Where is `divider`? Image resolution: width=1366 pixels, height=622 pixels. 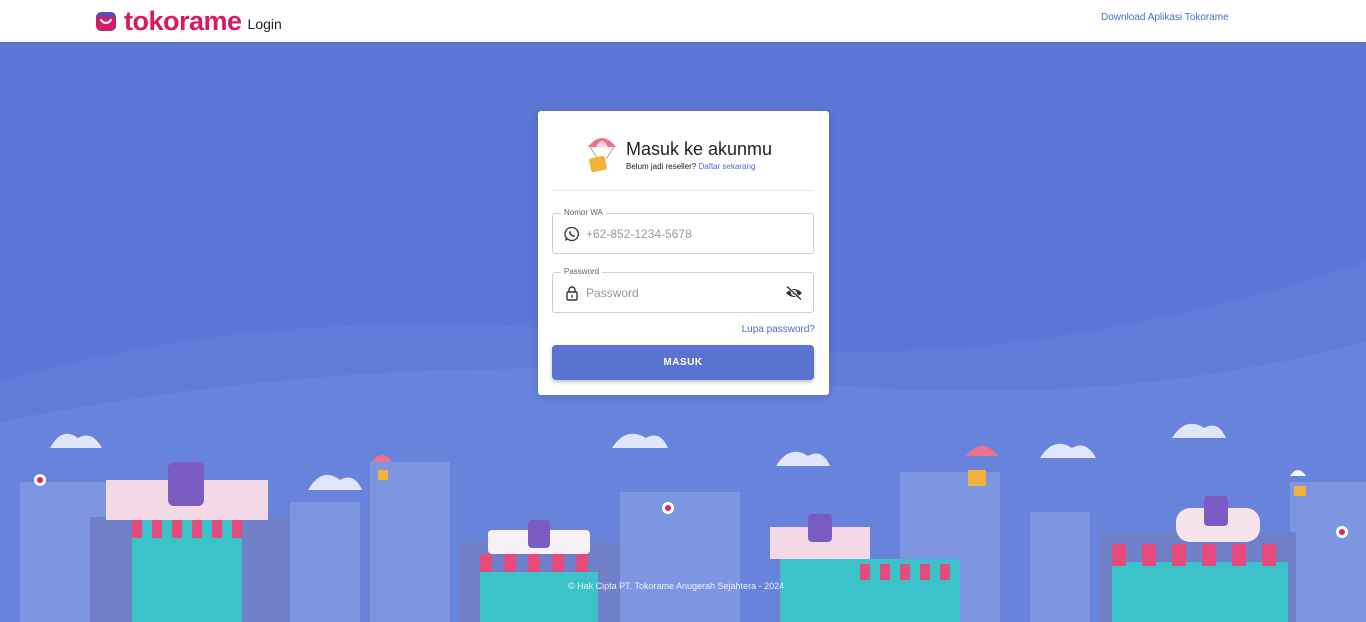
divider is located at coordinates (683, 190).